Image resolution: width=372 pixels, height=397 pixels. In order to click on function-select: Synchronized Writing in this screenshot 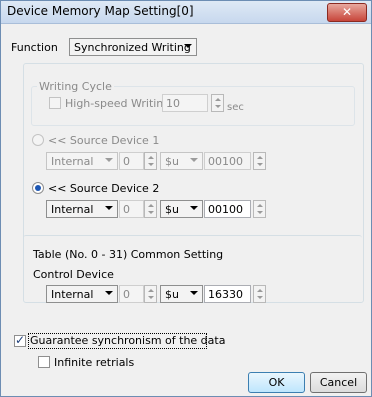, I will do `click(133, 47)`.